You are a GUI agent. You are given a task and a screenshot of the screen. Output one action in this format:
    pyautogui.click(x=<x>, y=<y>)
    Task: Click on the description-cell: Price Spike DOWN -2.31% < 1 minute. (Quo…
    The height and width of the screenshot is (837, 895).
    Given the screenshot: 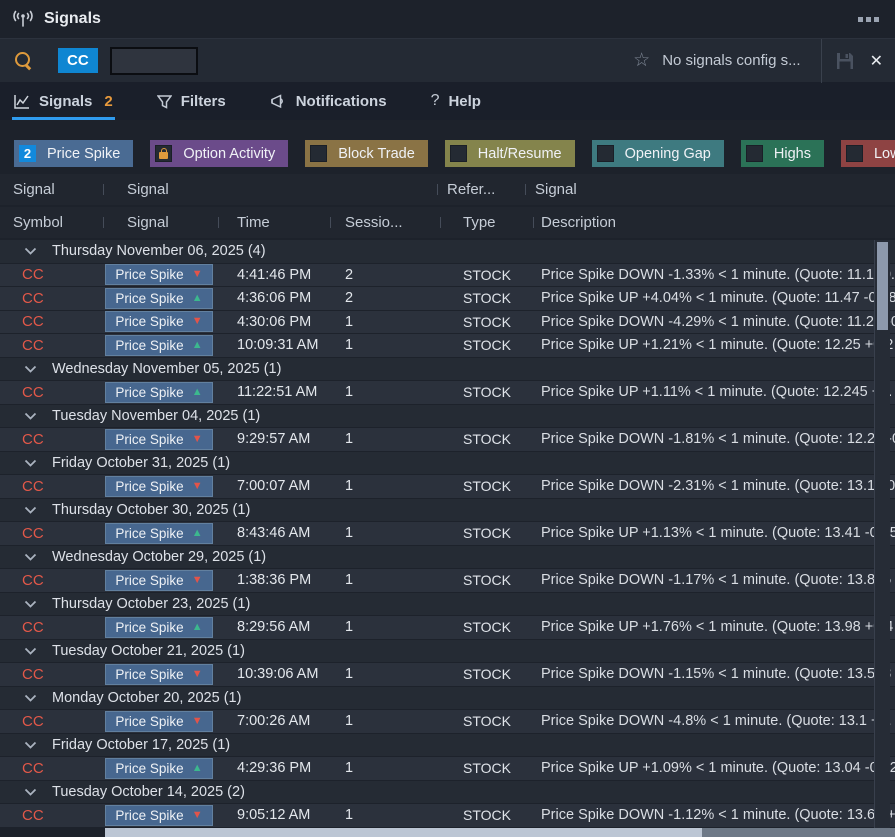 What is the action you would take?
    pyautogui.click(x=718, y=486)
    